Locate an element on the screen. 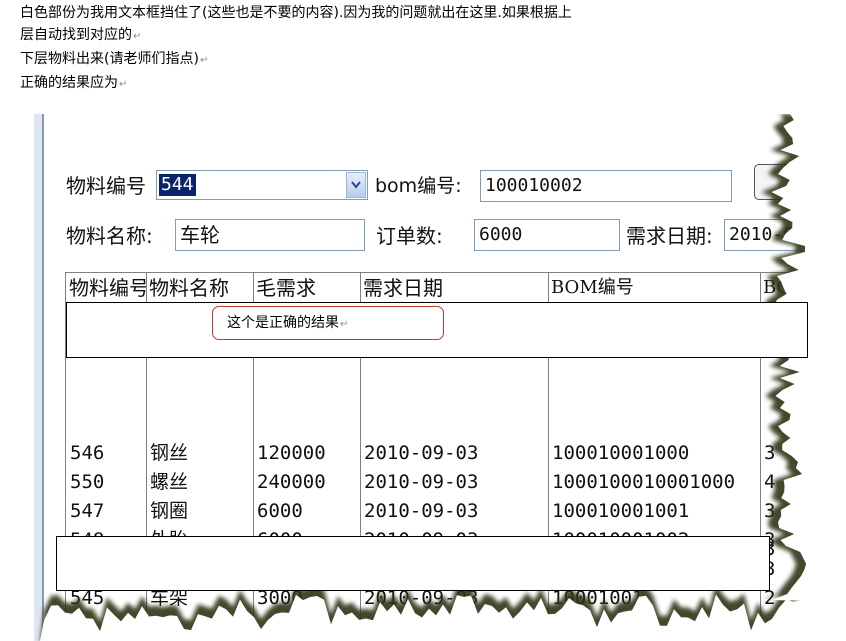 Image resolution: width=846 pixels, height=641 pixels. bom-code-label: bom编号: is located at coordinates (418, 186).